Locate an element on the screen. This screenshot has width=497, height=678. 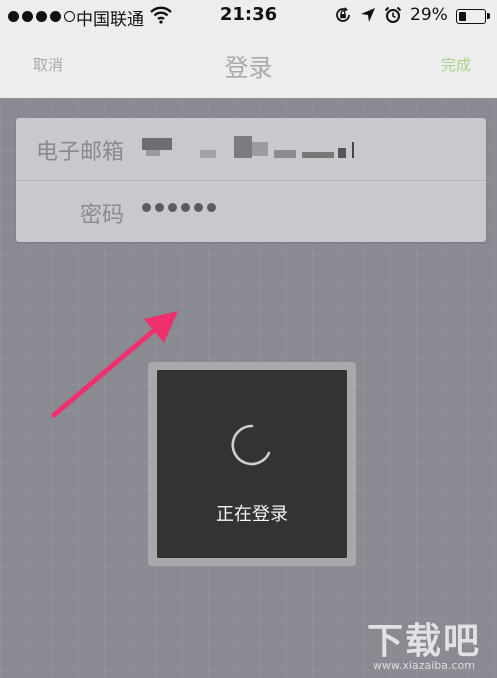
battery-icon is located at coordinates (473, 16).